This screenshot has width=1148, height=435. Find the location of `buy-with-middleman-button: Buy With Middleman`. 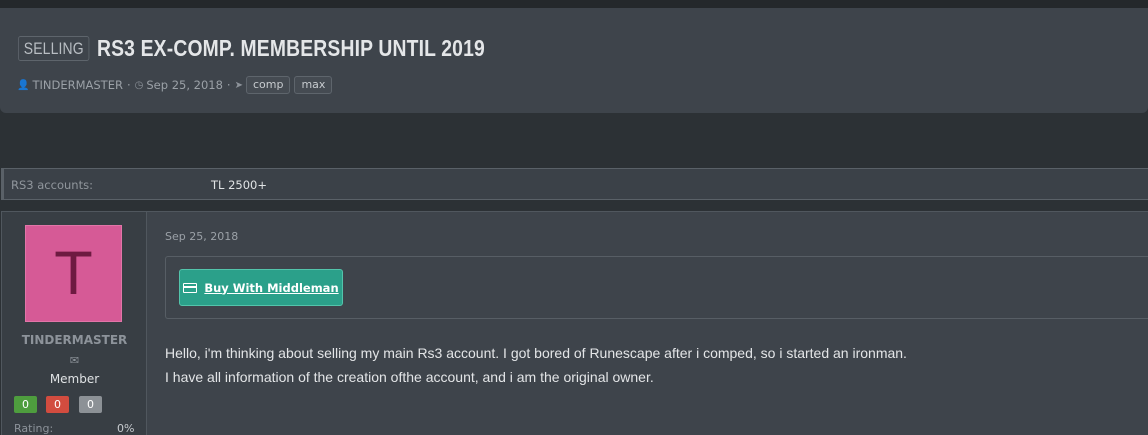

buy-with-middleman-button: Buy With Middleman is located at coordinates (261, 287).